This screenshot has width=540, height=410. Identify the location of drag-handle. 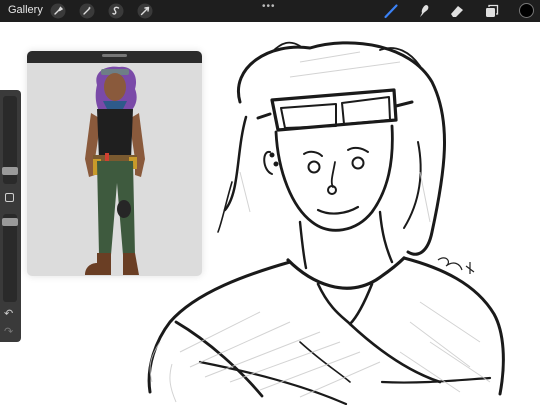
(114, 55).